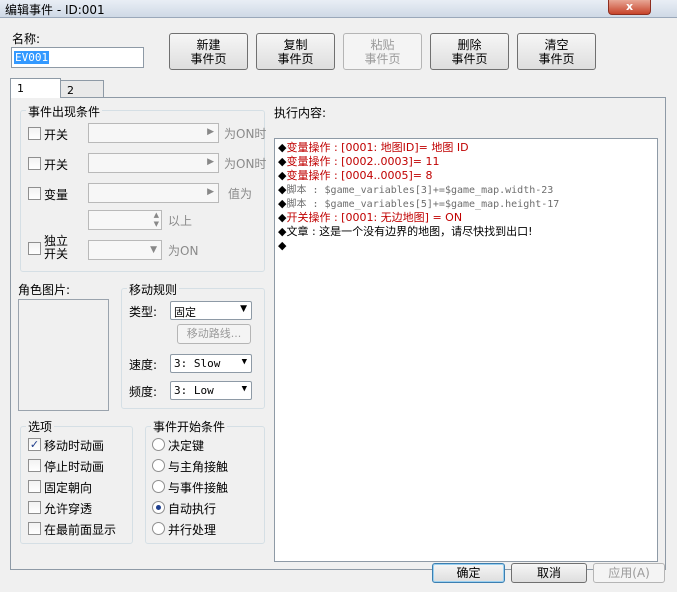  Describe the element at coordinates (153, 163) in the screenshot. I see `switch2-select: ▶` at that location.